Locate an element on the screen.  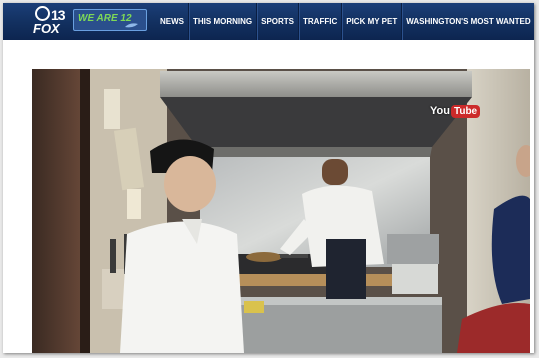
youtube-watermark-you: You is located at coordinates (440, 111).